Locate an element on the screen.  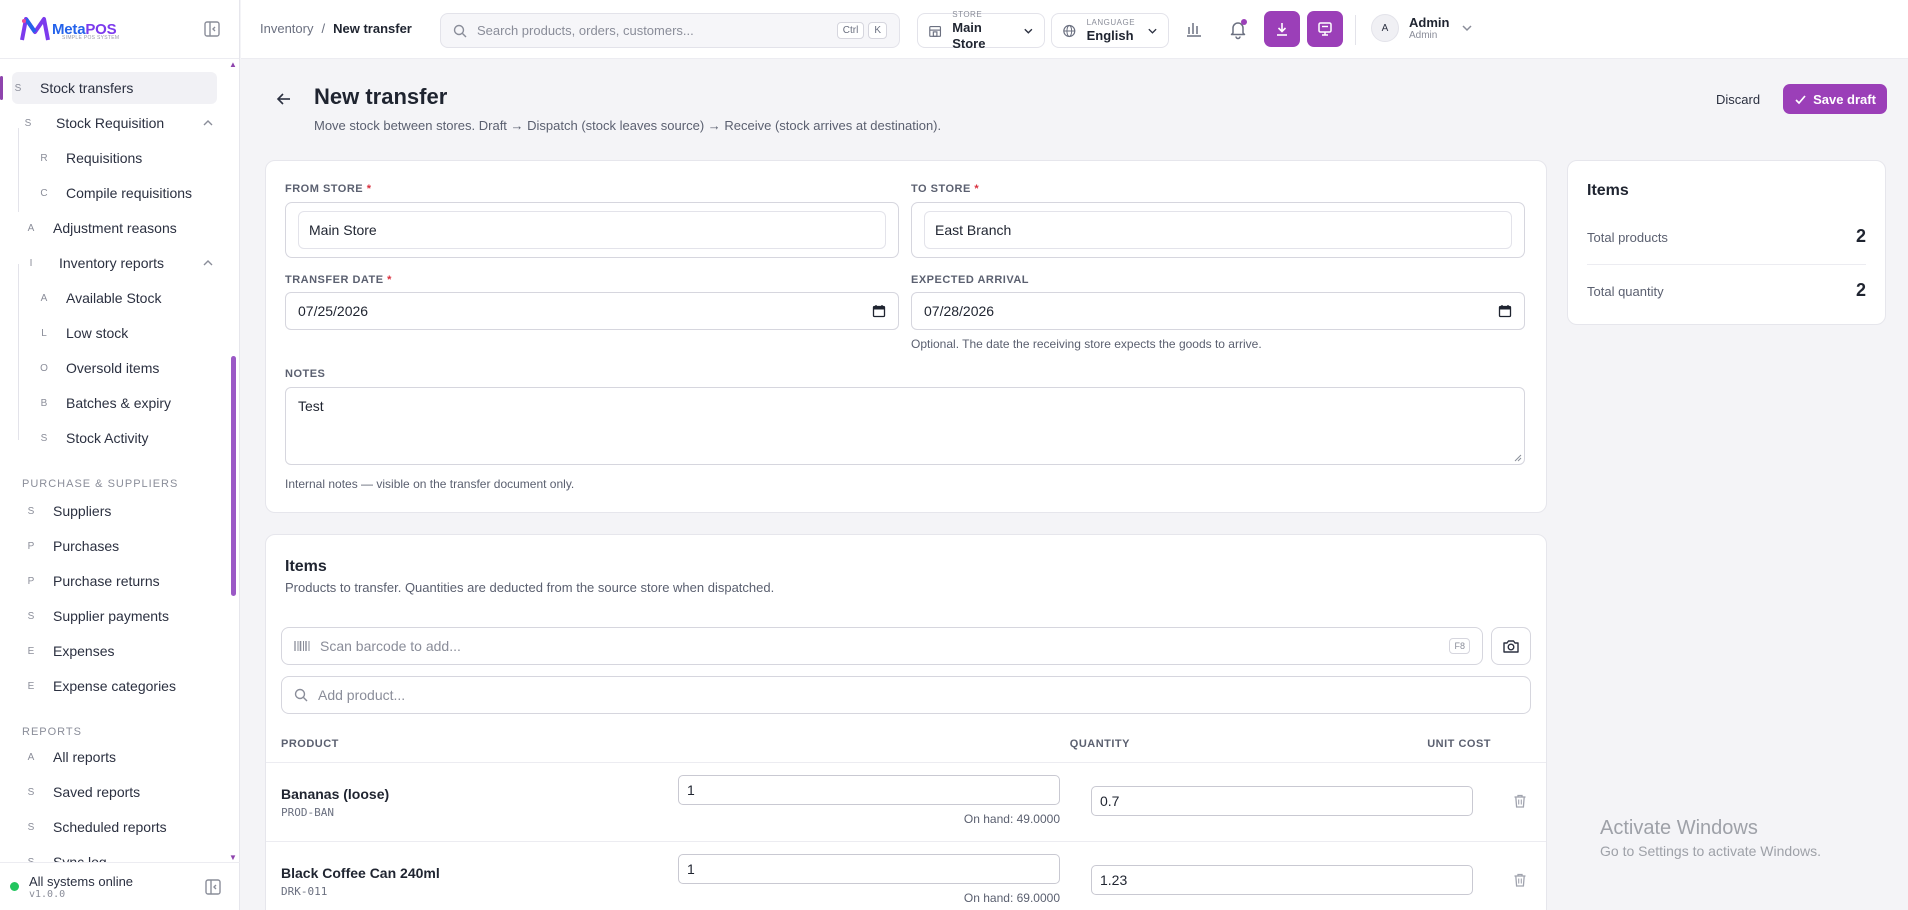
section-purchase-suppliers: PURCHASE & SUPPLIERS is located at coordinates (100, 484).